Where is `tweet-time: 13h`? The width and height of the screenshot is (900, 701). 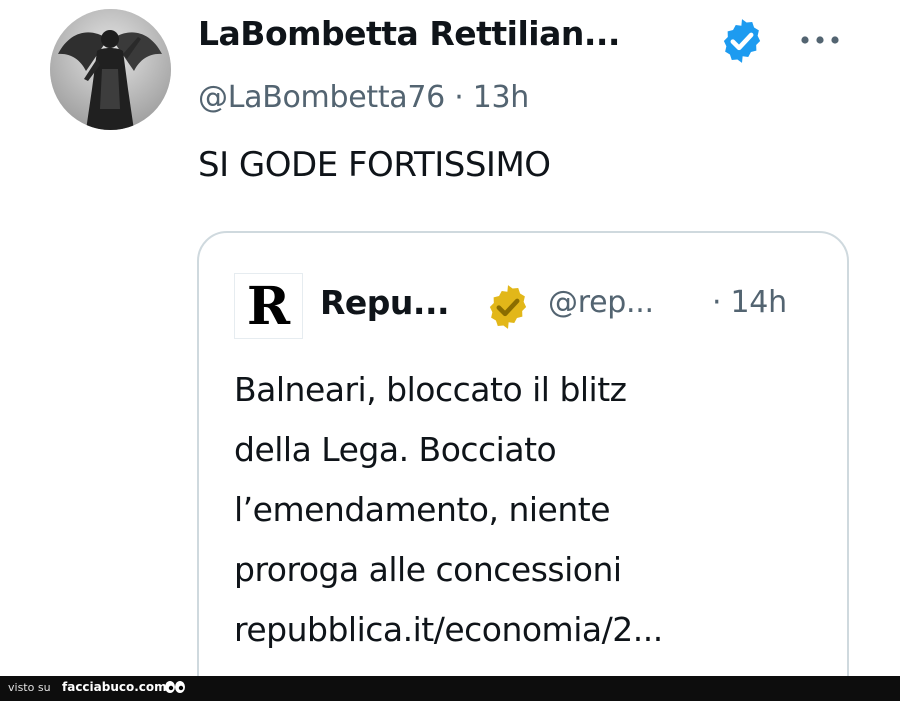 tweet-time: 13h is located at coordinates (501, 97).